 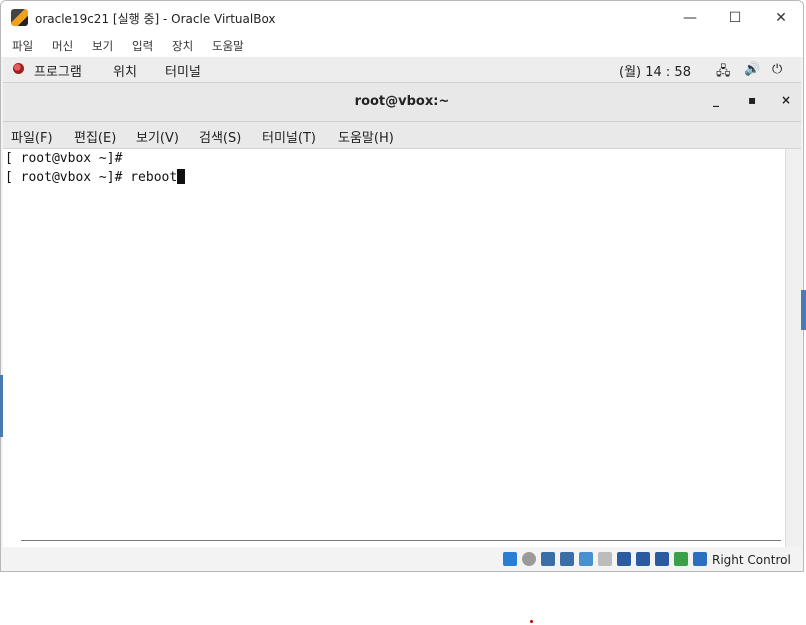 I want to click on vbox-status-bar: Right Control, so click(x=402, y=559).